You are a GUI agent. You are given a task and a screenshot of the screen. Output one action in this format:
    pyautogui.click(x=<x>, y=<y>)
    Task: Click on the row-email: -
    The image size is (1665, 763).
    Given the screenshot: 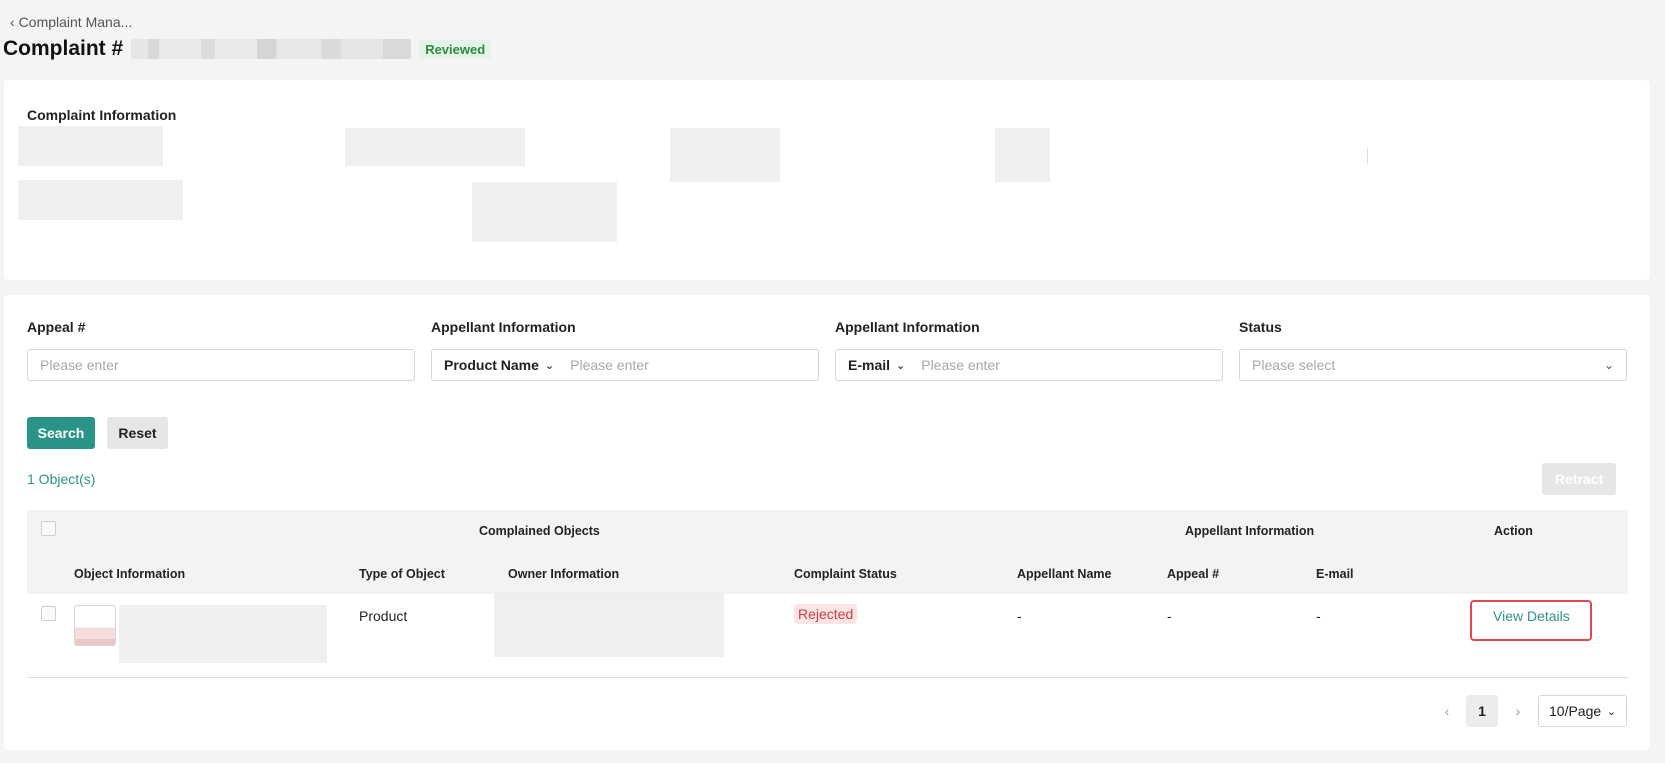 What is the action you would take?
    pyautogui.click(x=1318, y=616)
    